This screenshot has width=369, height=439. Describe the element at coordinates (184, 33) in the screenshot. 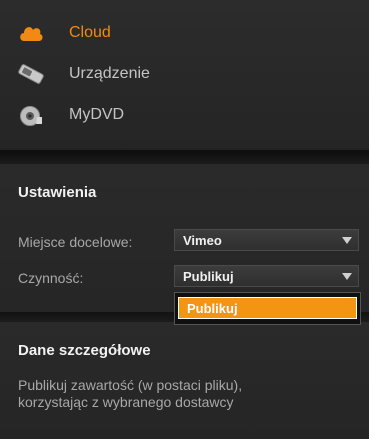

I see `destination-item-cloud: Cloud` at that location.